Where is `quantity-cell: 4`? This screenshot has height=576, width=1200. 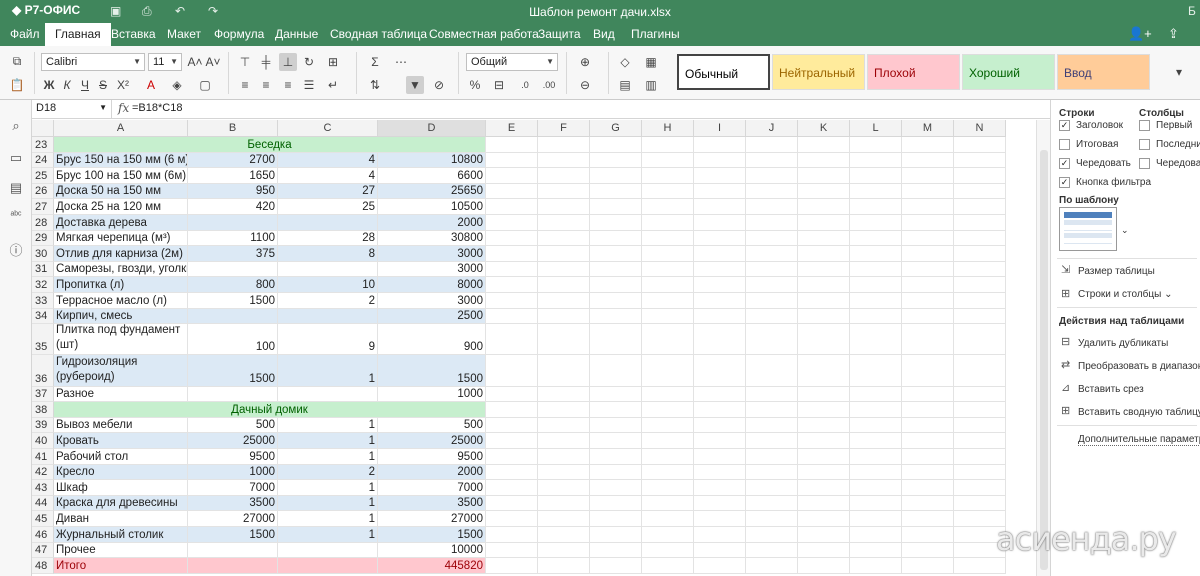 quantity-cell: 4 is located at coordinates (328, 160).